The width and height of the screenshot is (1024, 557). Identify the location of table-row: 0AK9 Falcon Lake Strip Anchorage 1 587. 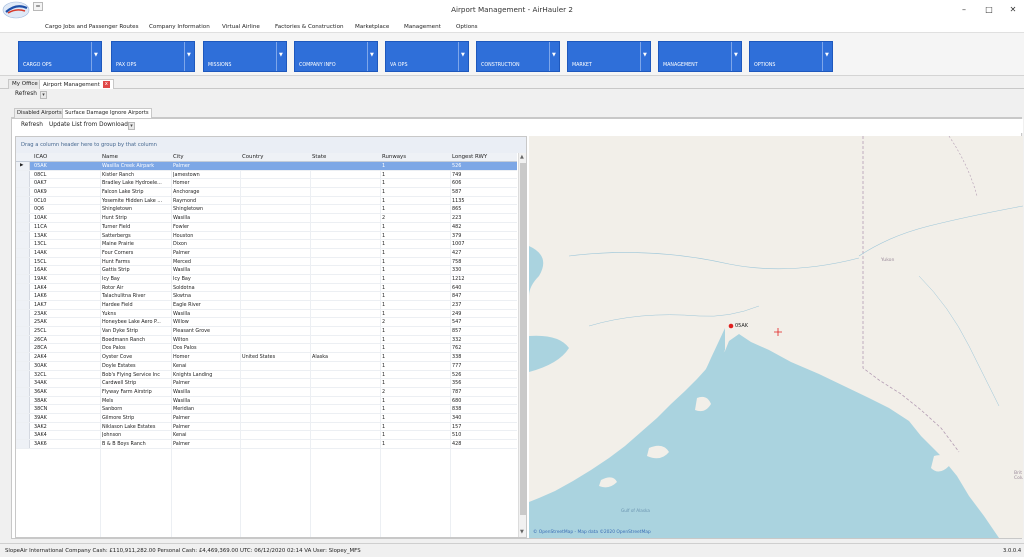
(266, 192).